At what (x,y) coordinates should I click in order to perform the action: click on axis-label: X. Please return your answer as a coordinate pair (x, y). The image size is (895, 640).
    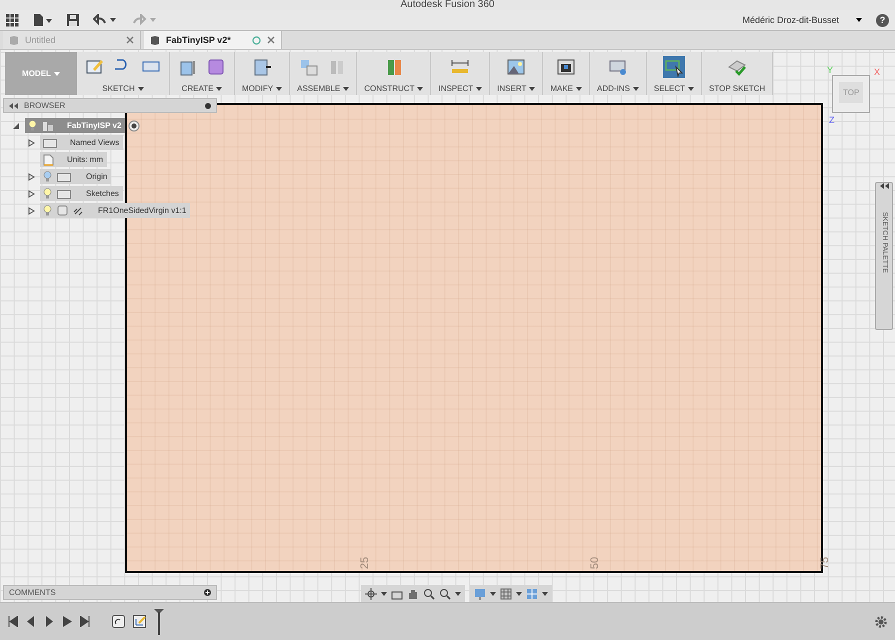
    Looking at the image, I should click on (877, 72).